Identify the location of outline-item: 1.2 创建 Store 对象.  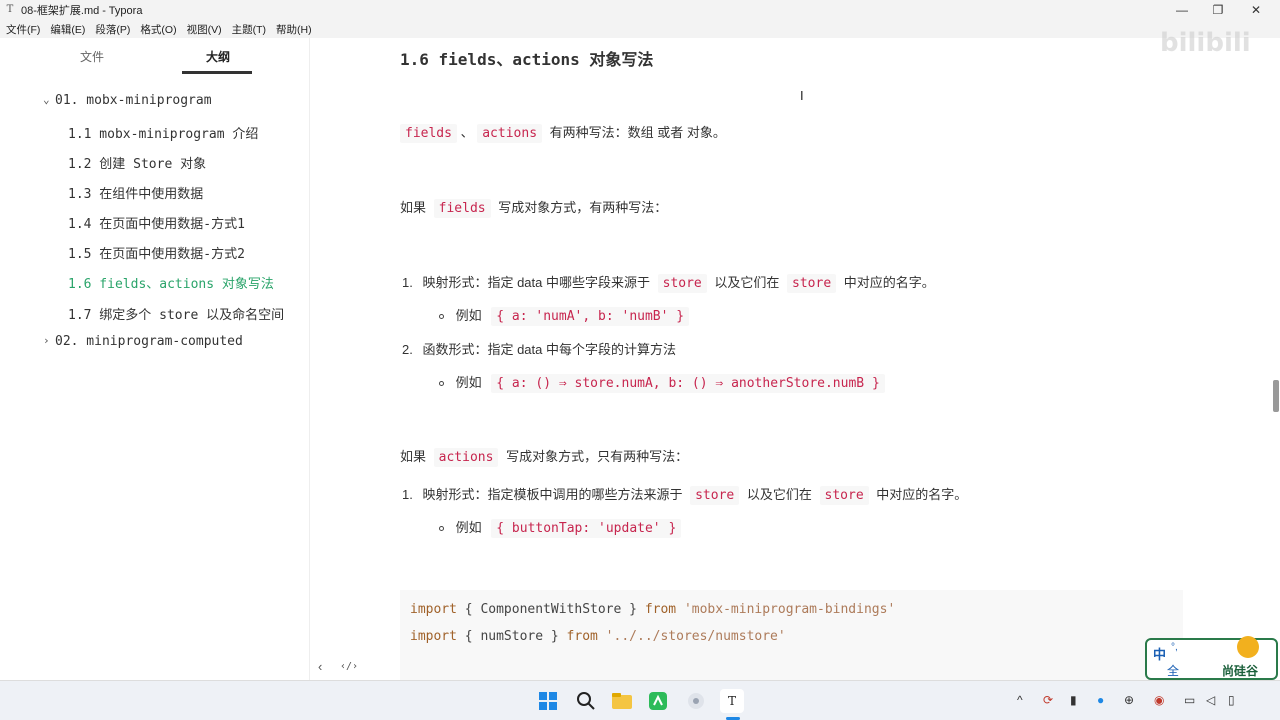
(137, 162).